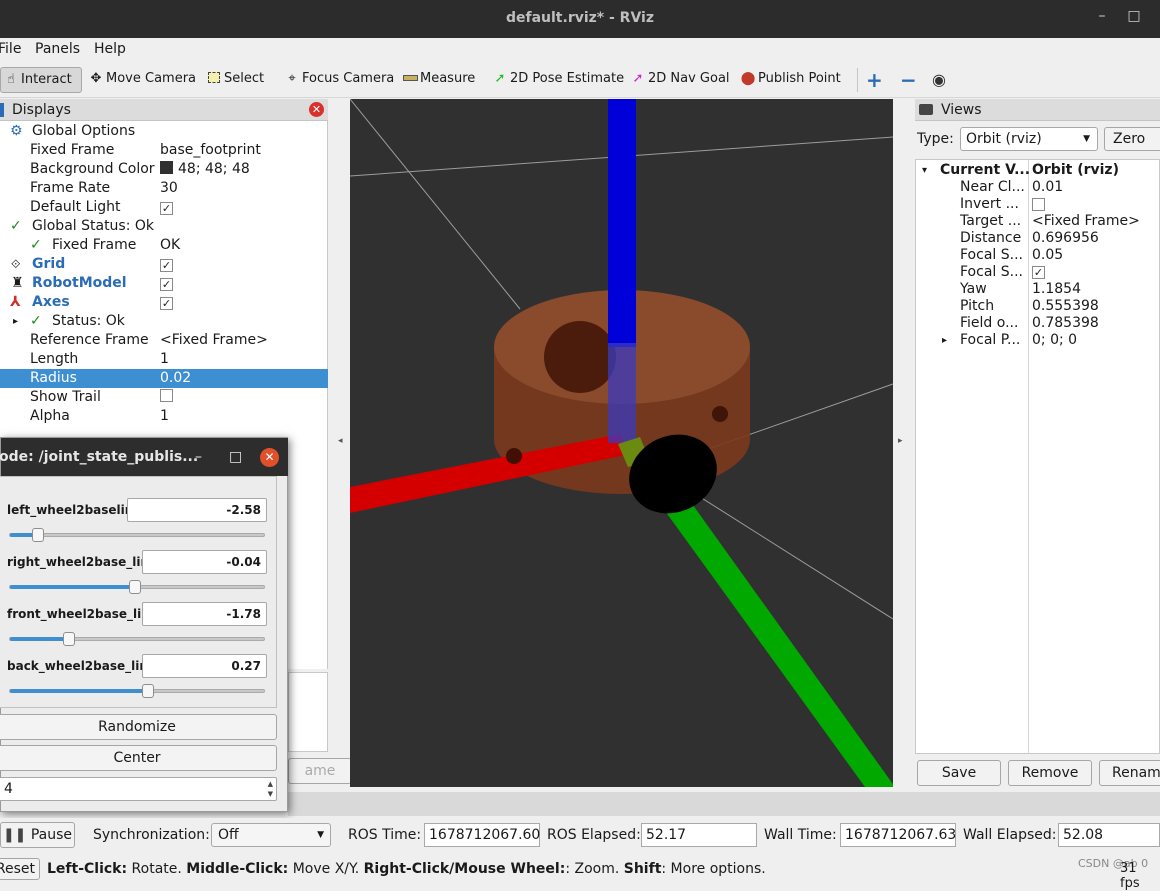  I want to click on view-property-row: Target ... <Fixed Frame>, so click(1037, 221).